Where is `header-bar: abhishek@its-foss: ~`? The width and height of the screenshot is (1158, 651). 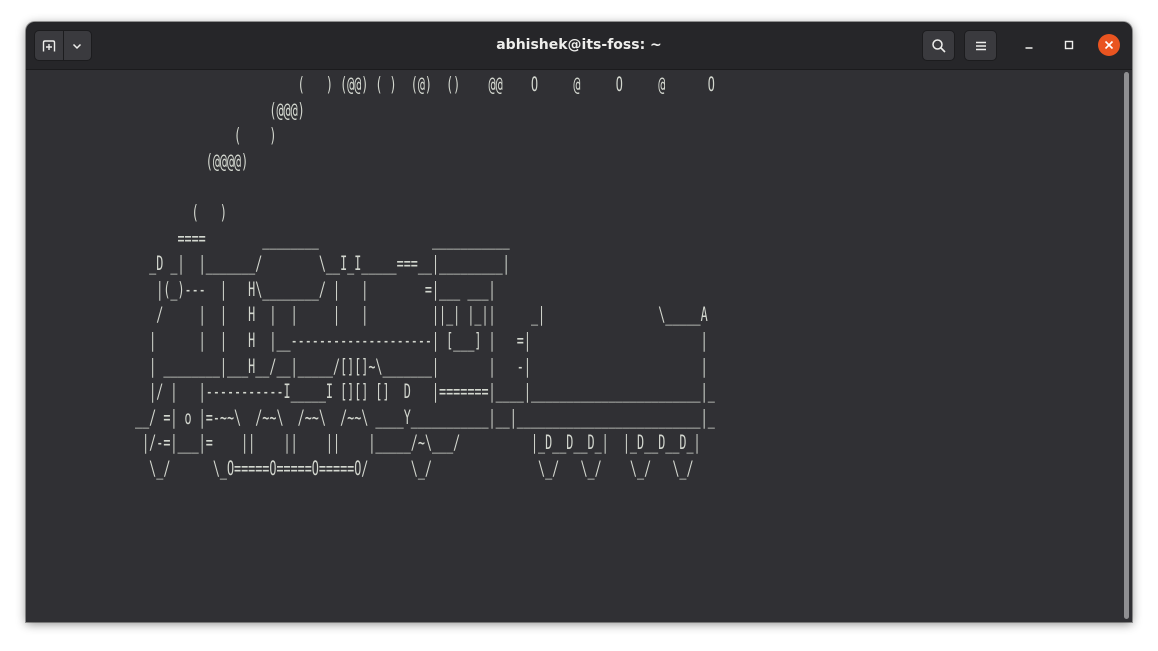 header-bar: abhishek@its-foss: ~ is located at coordinates (579, 46).